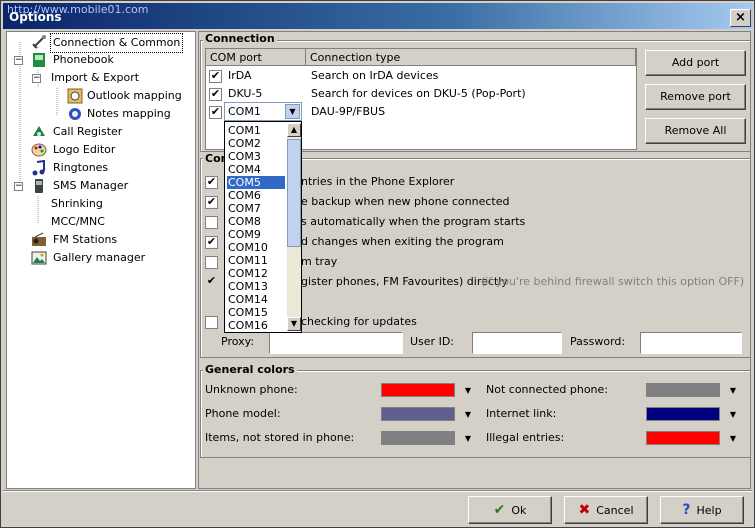 Image resolution: width=755 pixels, height=528 pixels. I want to click on add-port-button: Add port, so click(695, 63).